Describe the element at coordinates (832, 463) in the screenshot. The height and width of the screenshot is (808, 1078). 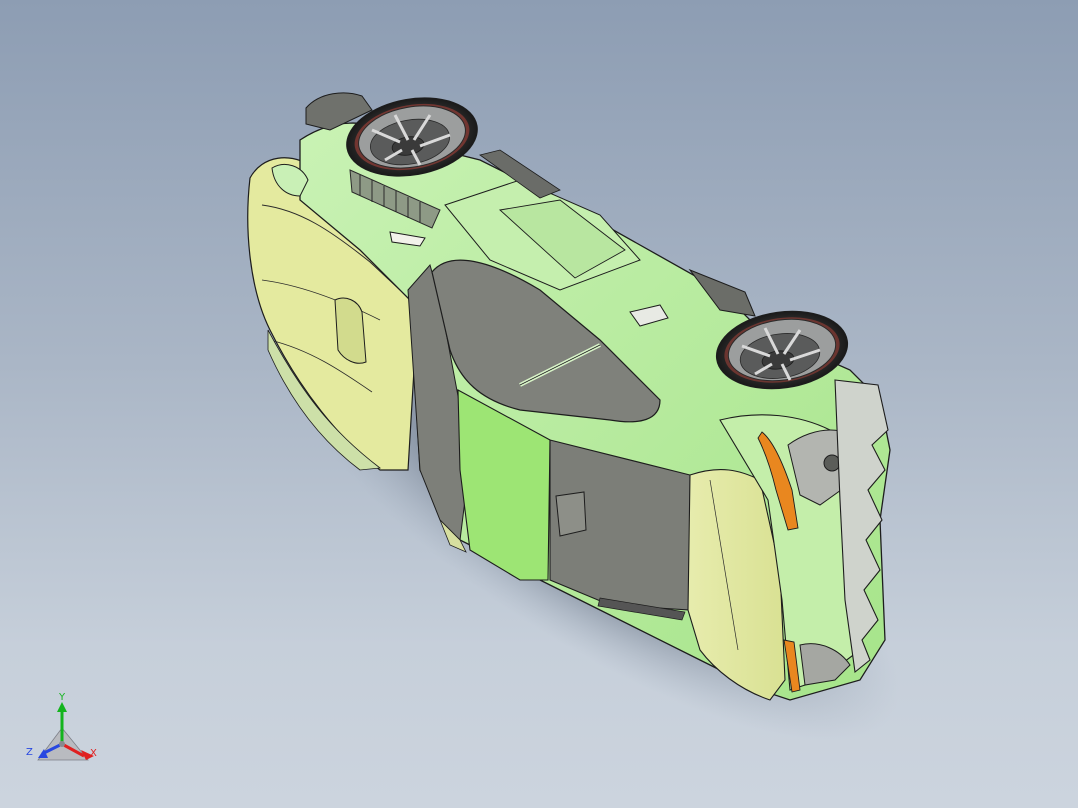
I see `headlight-lens` at that location.